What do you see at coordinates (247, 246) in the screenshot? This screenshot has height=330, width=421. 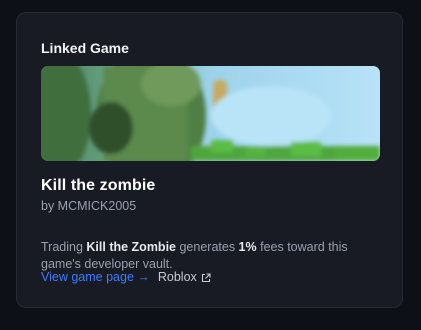 I see `desc-percent: 1%` at bounding box center [247, 246].